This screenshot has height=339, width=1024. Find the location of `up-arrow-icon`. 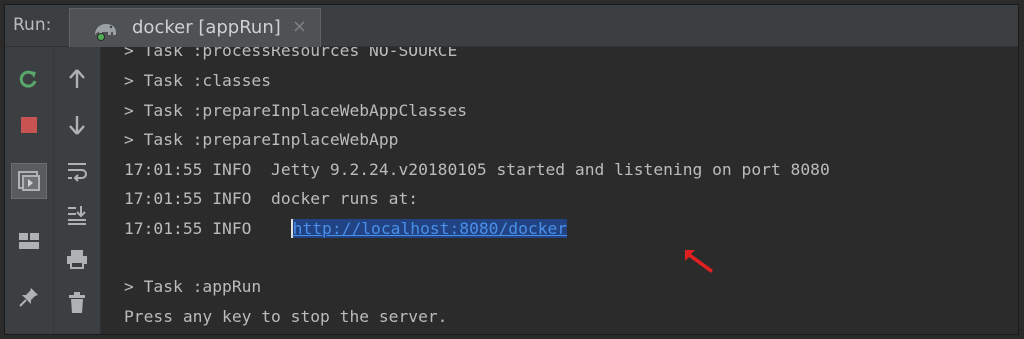

up-arrow-icon is located at coordinates (77, 78).